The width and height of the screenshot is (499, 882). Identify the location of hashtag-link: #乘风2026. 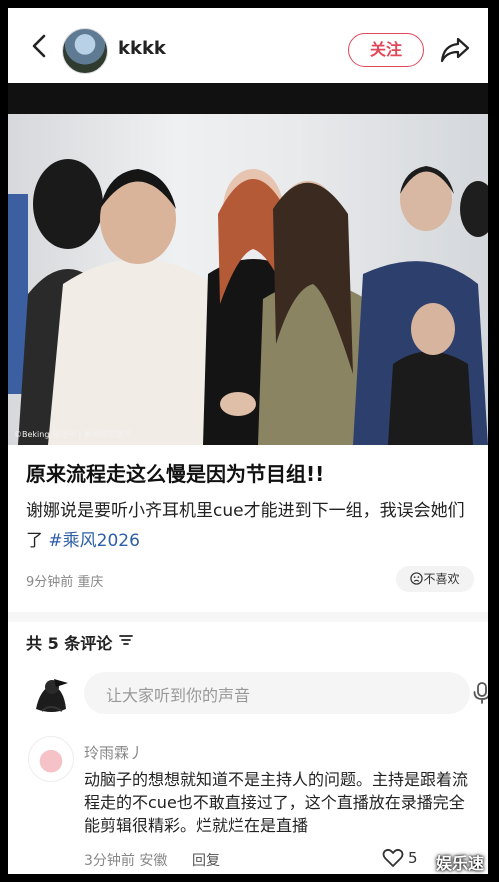
(94, 541).